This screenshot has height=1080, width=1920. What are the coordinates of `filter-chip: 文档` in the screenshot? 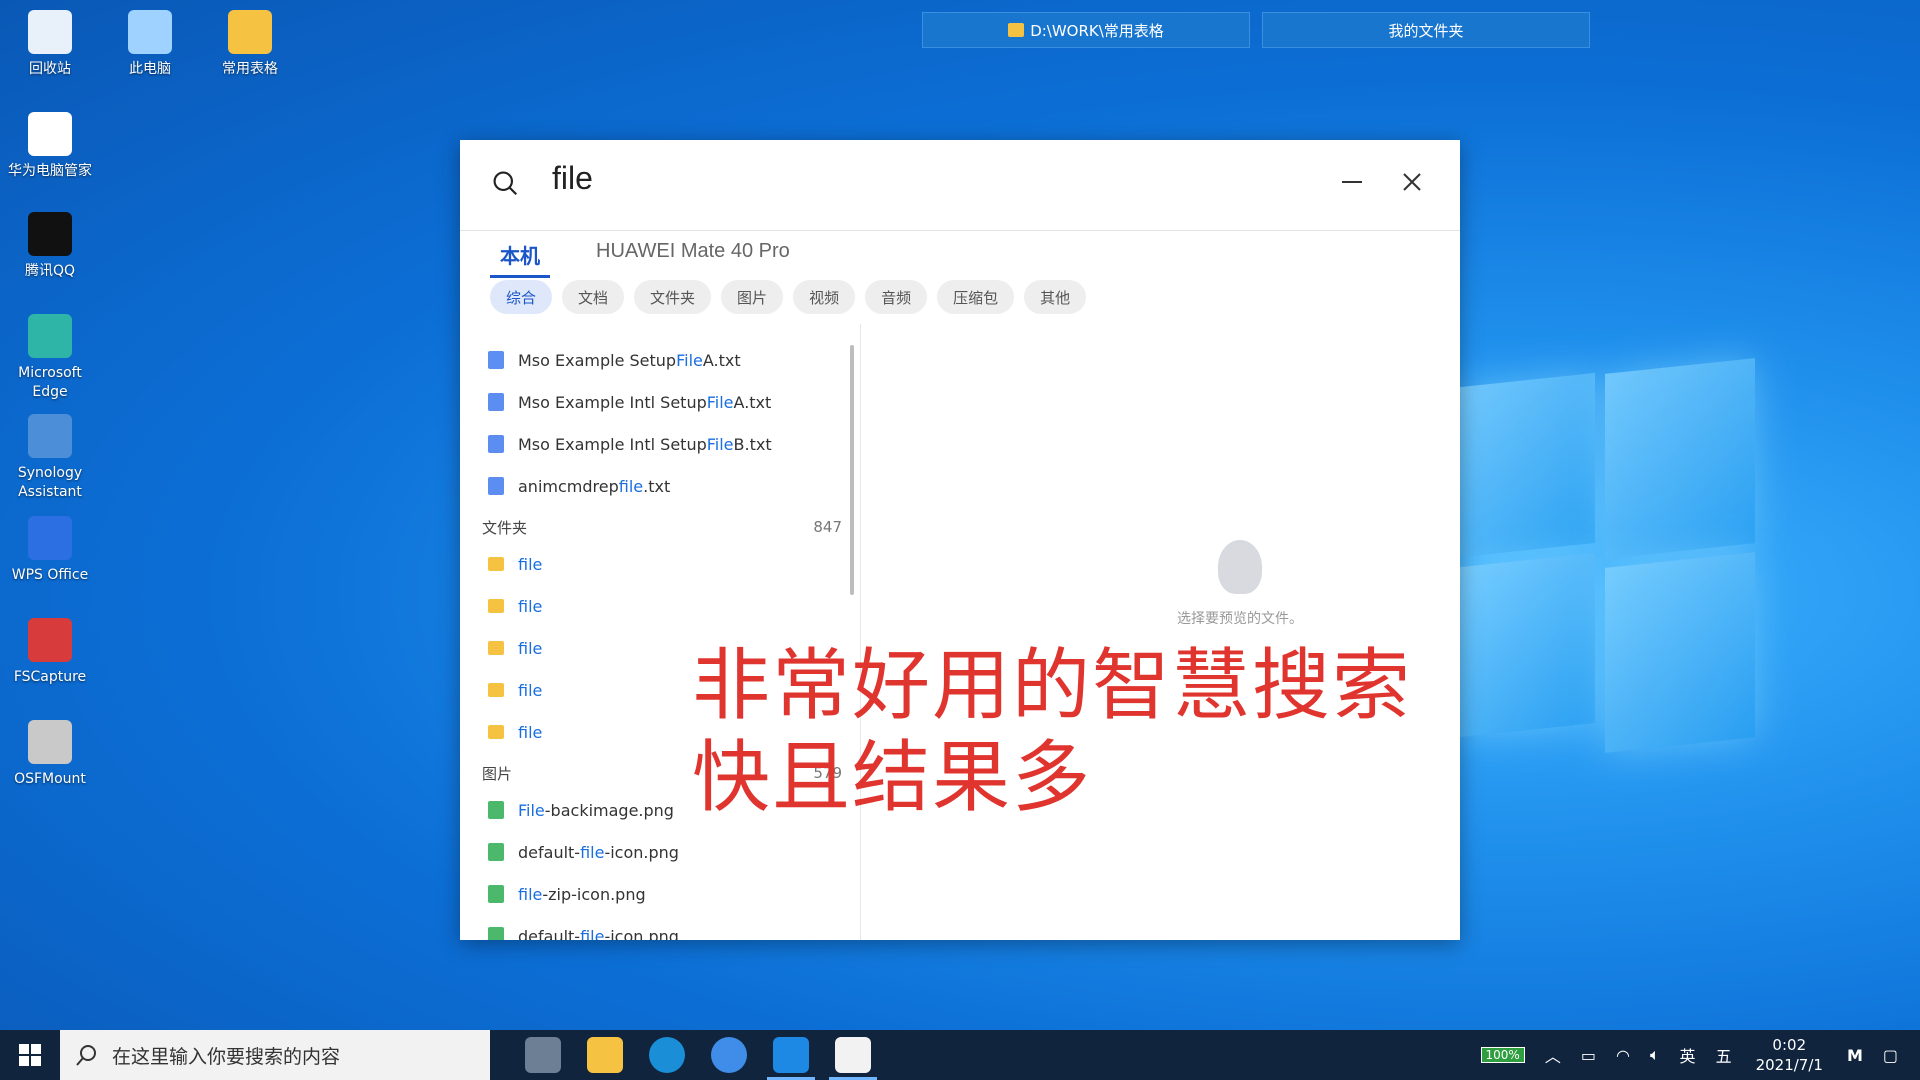 It's located at (593, 297).